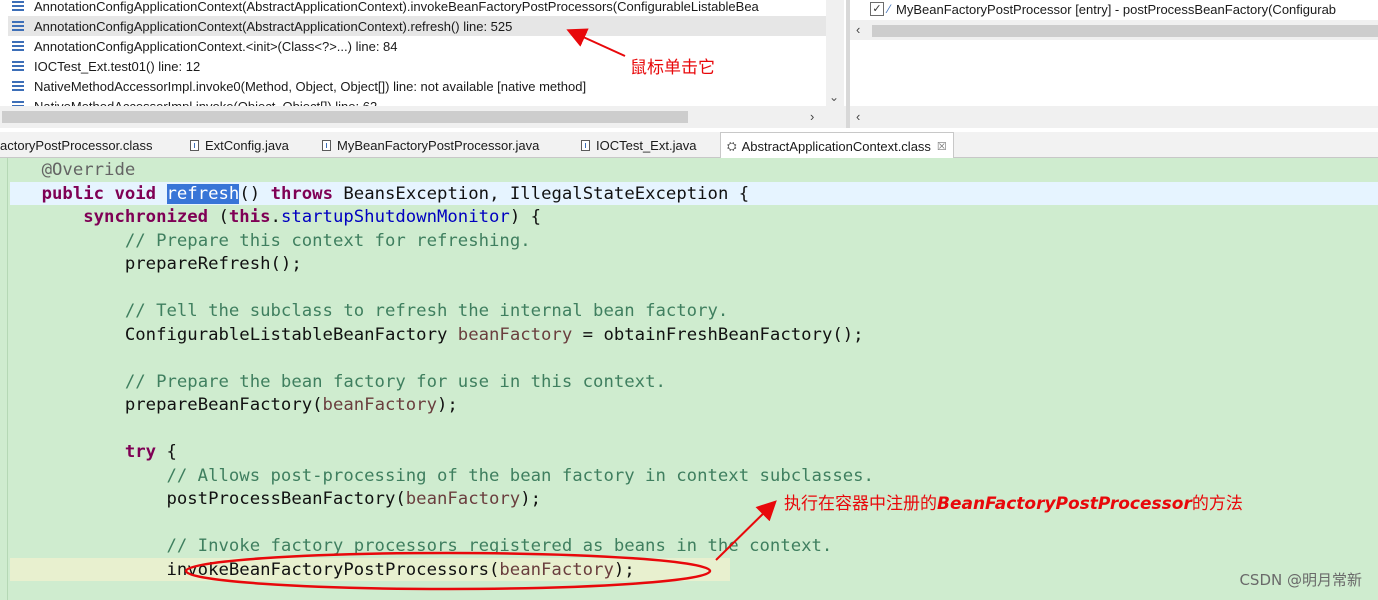 The width and height of the screenshot is (1378, 600). Describe the element at coordinates (834, 97) in the screenshot. I see `chevron-down-icon: ⌄` at that location.